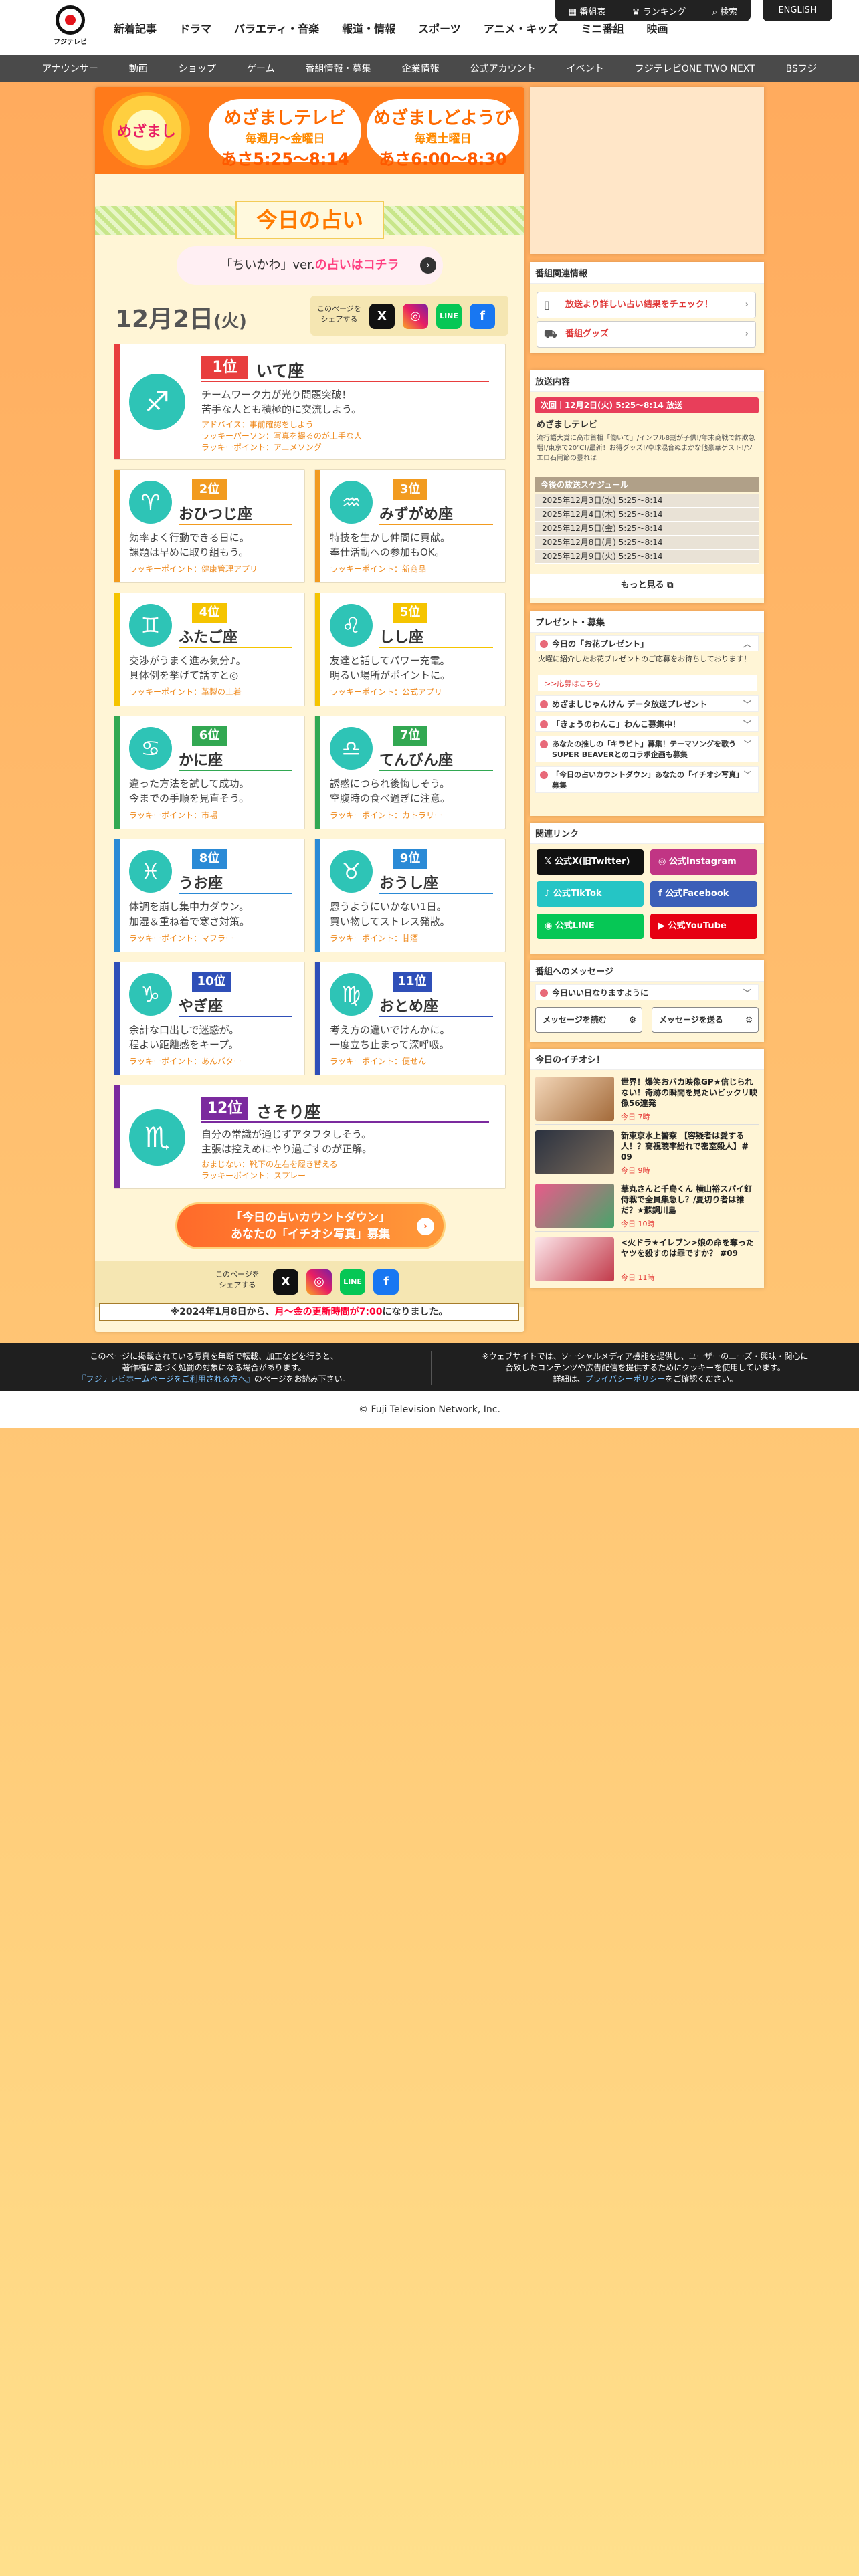  What do you see at coordinates (647, 484) in the screenshot?
I see `schedule-title: 今後の放送スケジュール` at bounding box center [647, 484].